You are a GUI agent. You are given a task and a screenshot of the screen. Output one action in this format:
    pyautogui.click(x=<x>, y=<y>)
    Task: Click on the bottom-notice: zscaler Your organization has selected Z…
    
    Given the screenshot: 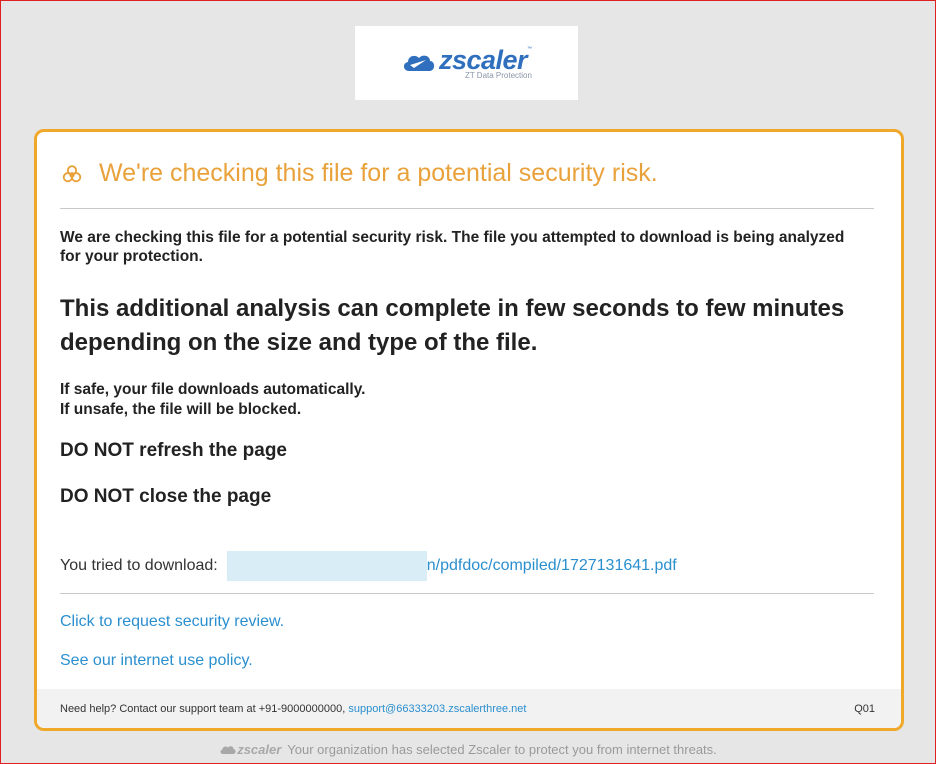 What is the action you would take?
    pyautogui.click(x=468, y=749)
    